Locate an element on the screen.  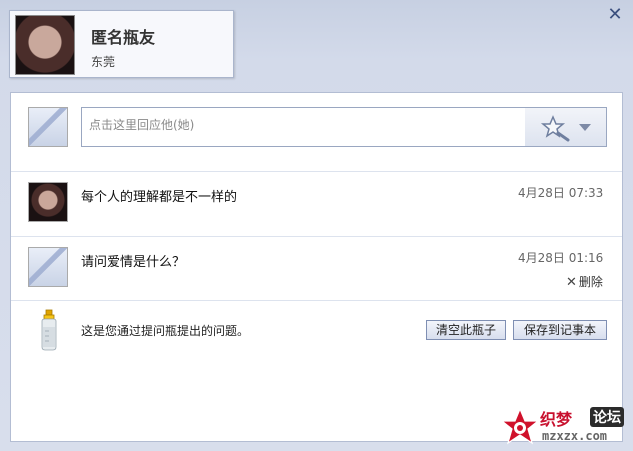
watermark-text: 织梦 is located at coordinates (556, 419).